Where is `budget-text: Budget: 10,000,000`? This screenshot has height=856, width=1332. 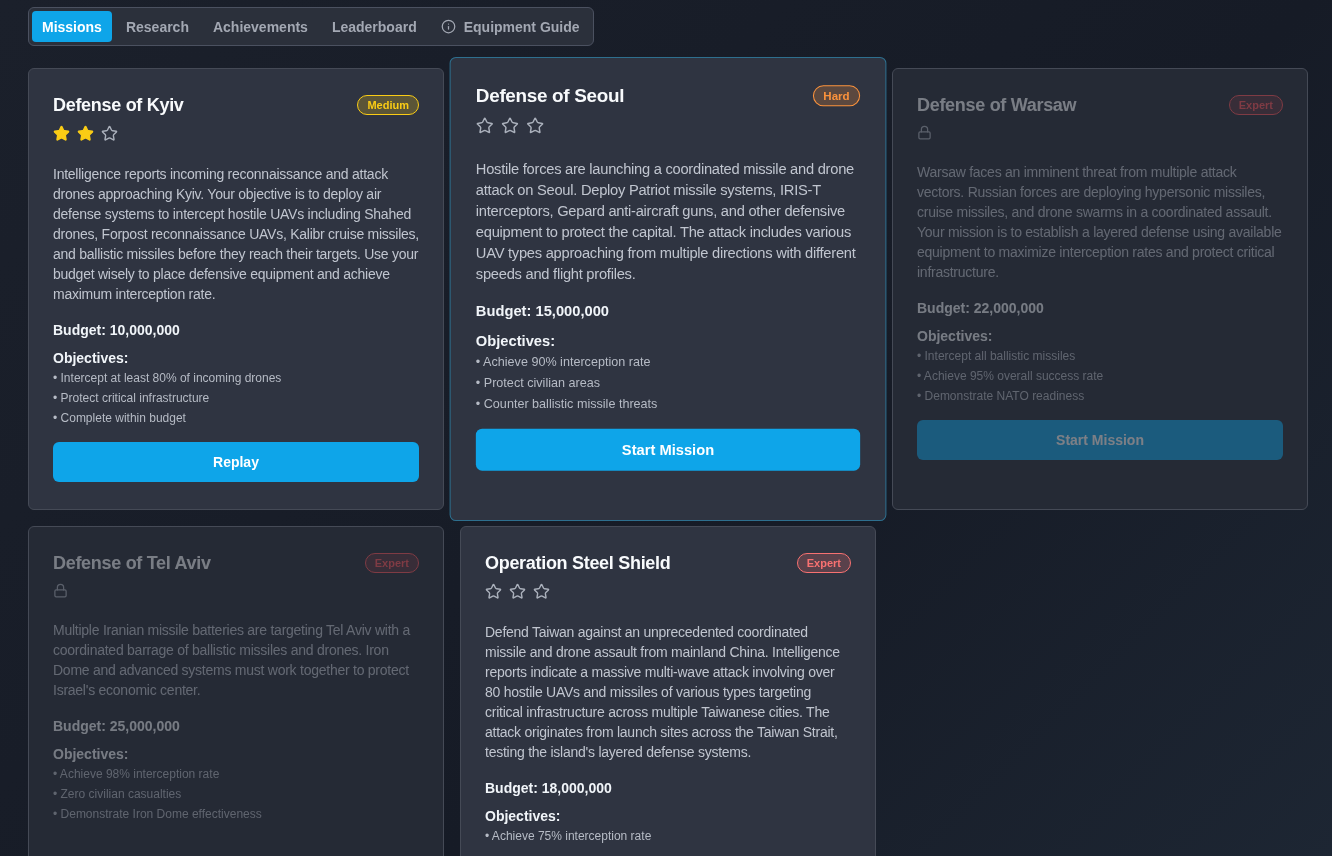 budget-text: Budget: 10,000,000 is located at coordinates (117, 330).